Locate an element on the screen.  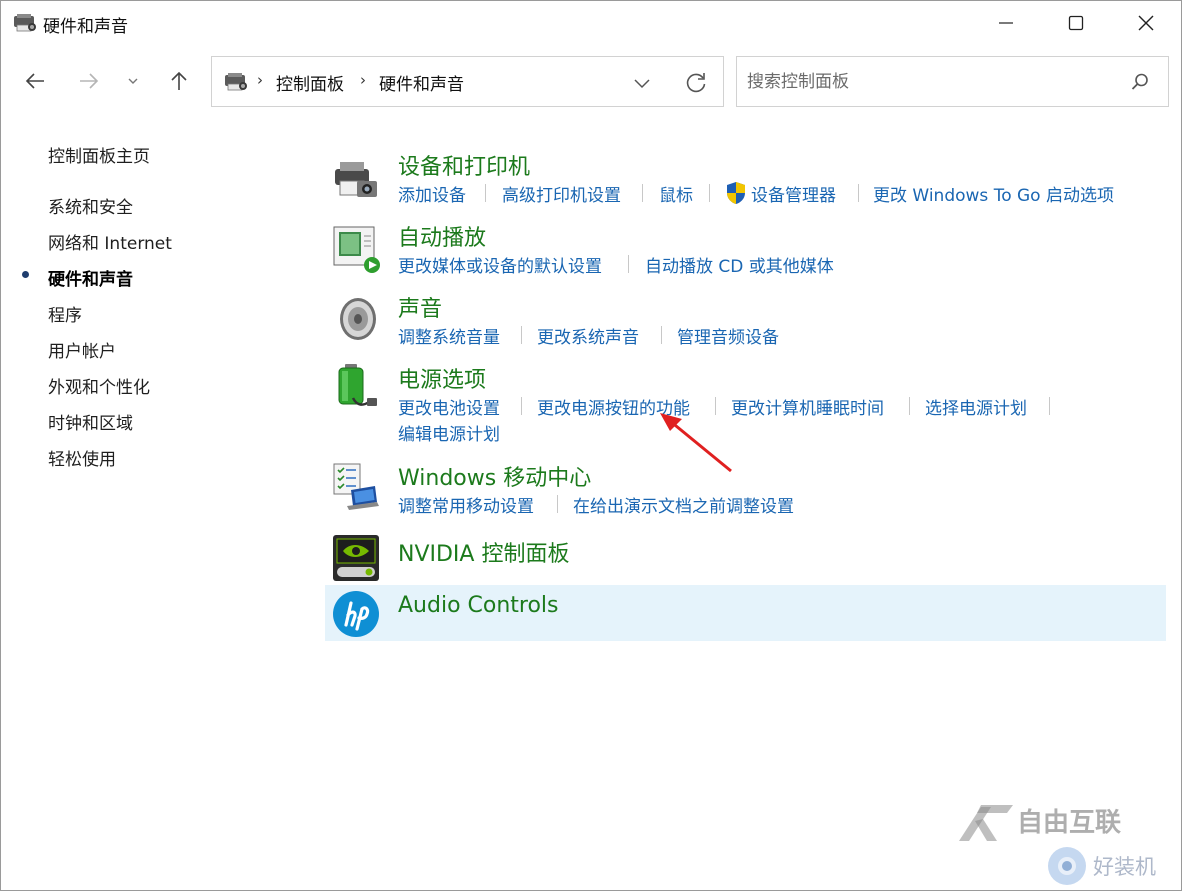
close-button is located at coordinates (1146, 23).